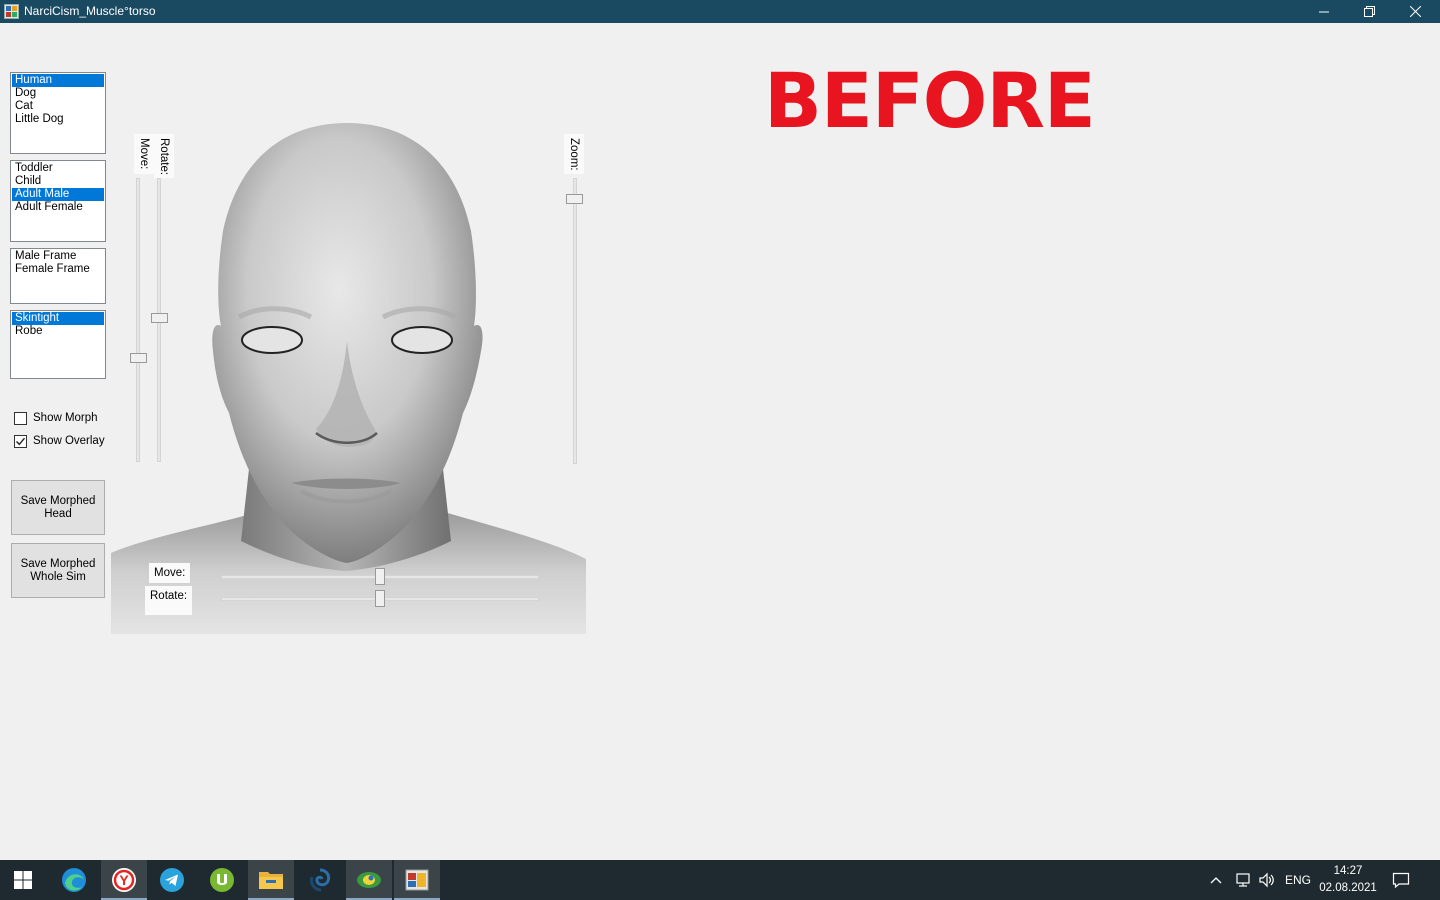 This screenshot has width=1440, height=900. I want to click on show-overlay-checkbox: Show Overlay, so click(59, 441).